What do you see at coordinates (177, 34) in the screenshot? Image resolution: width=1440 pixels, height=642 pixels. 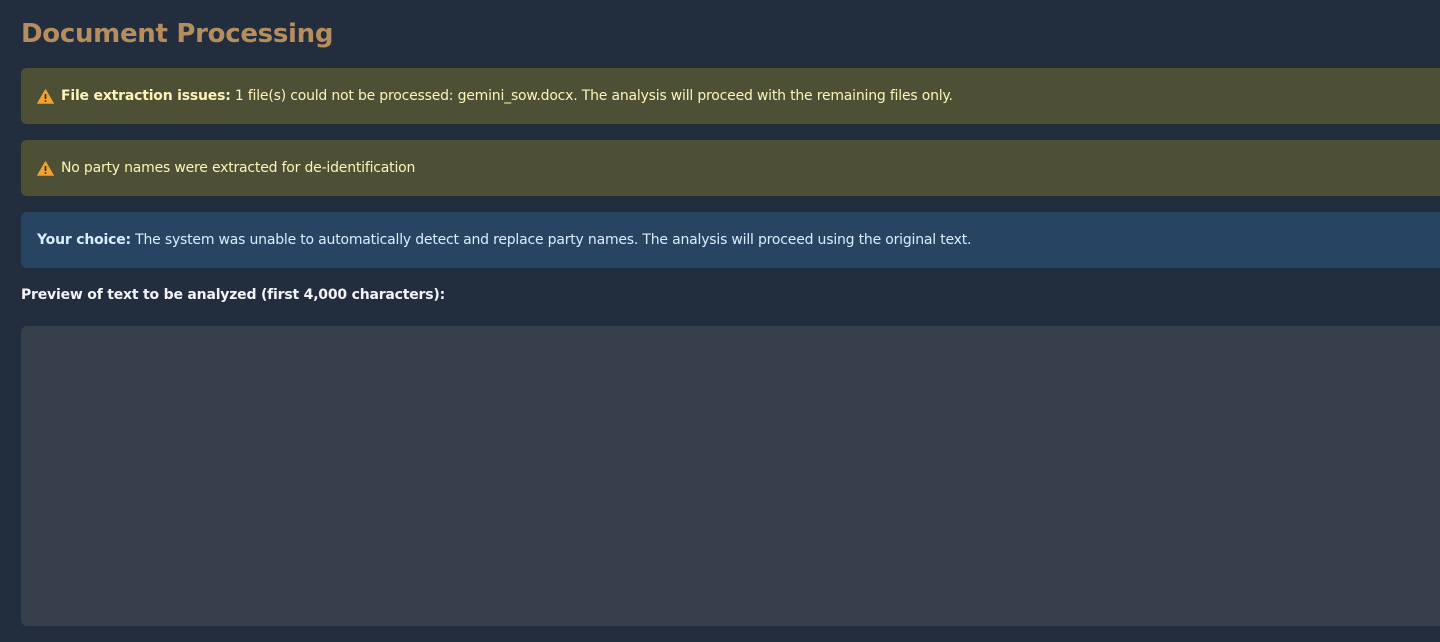 I see `page-title: Document Processing` at bounding box center [177, 34].